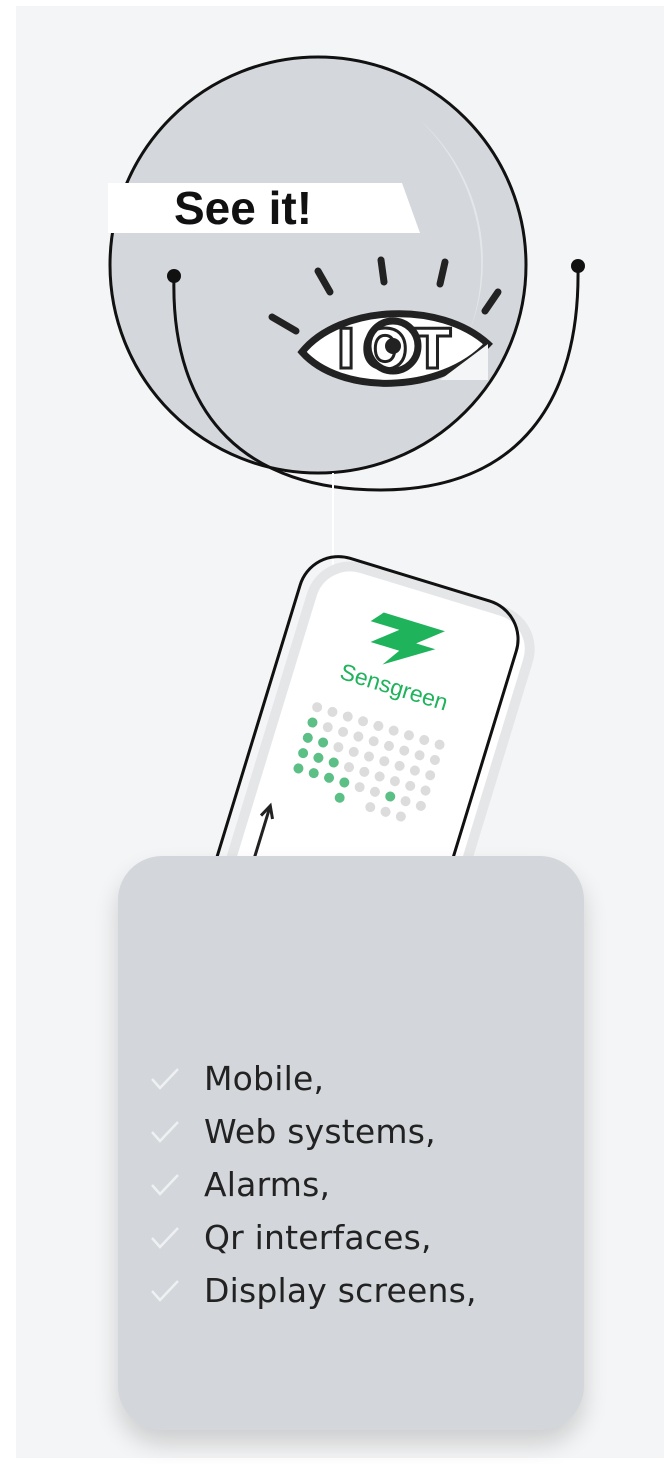 The height and width of the screenshot is (1464, 672). What do you see at coordinates (396, 349) in the screenshot?
I see `iot-label: IOT` at bounding box center [396, 349].